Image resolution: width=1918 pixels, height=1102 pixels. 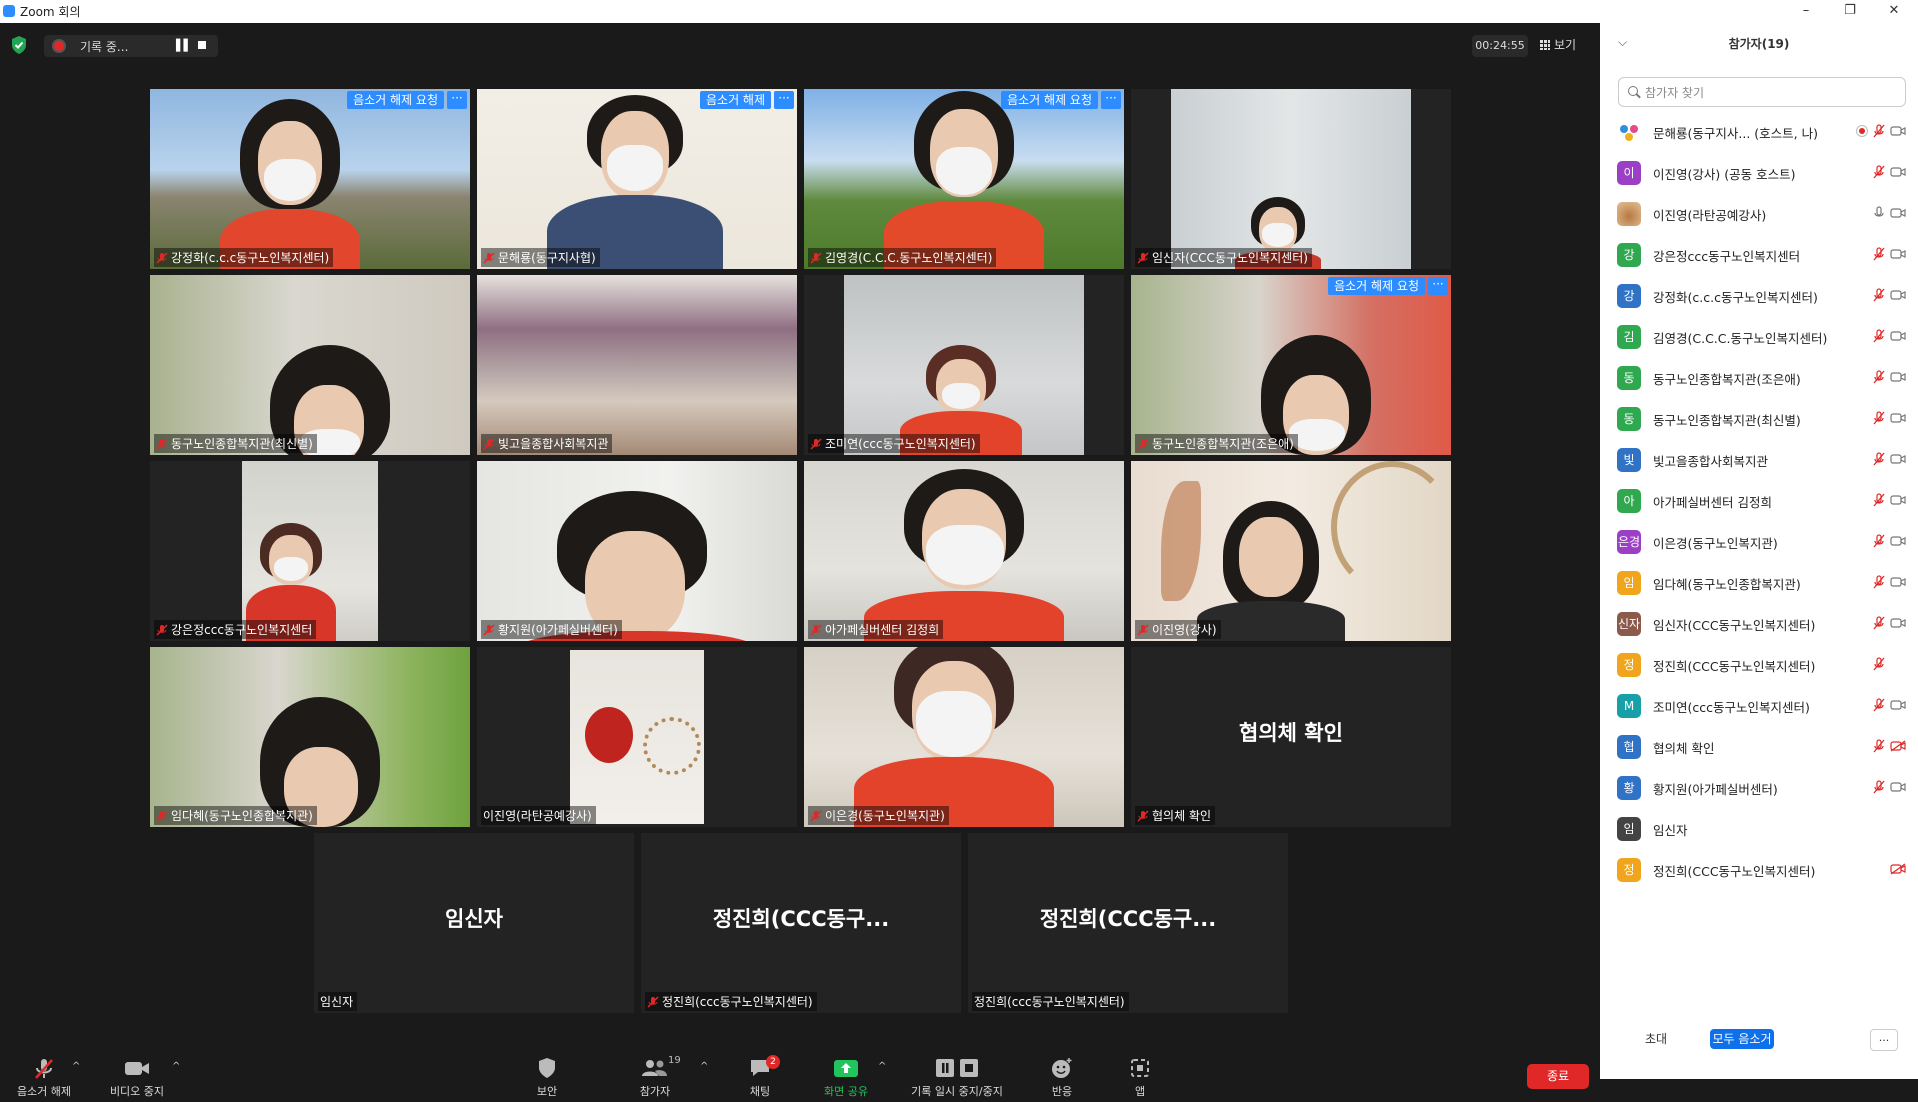 What do you see at coordinates (1894, 11) in the screenshot?
I see `close-button: ✕` at bounding box center [1894, 11].